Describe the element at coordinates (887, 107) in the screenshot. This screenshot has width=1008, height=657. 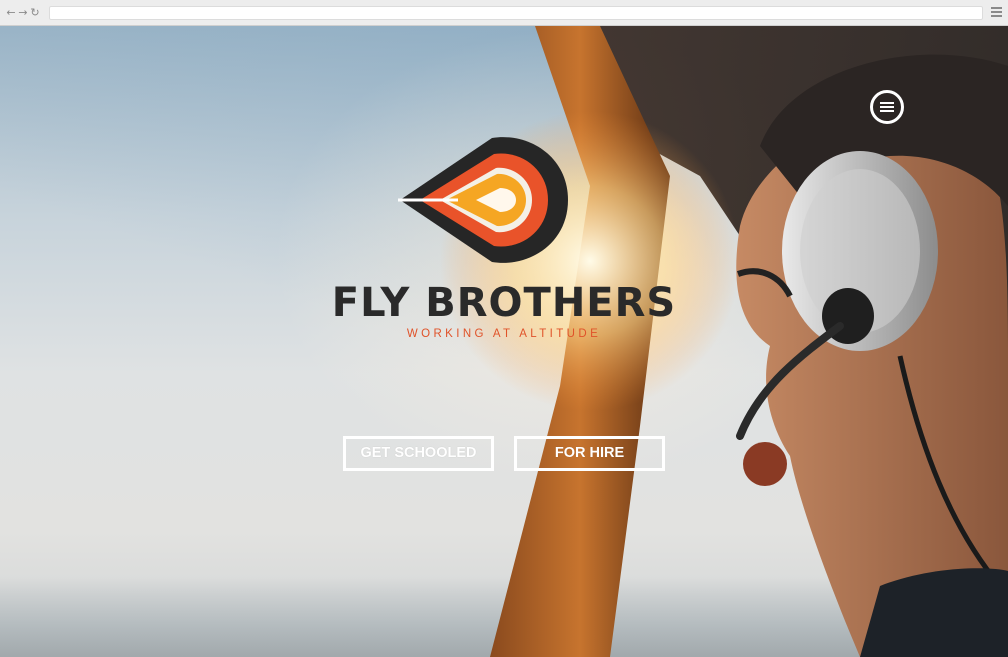
I see `circle-hamburger-icon` at that location.